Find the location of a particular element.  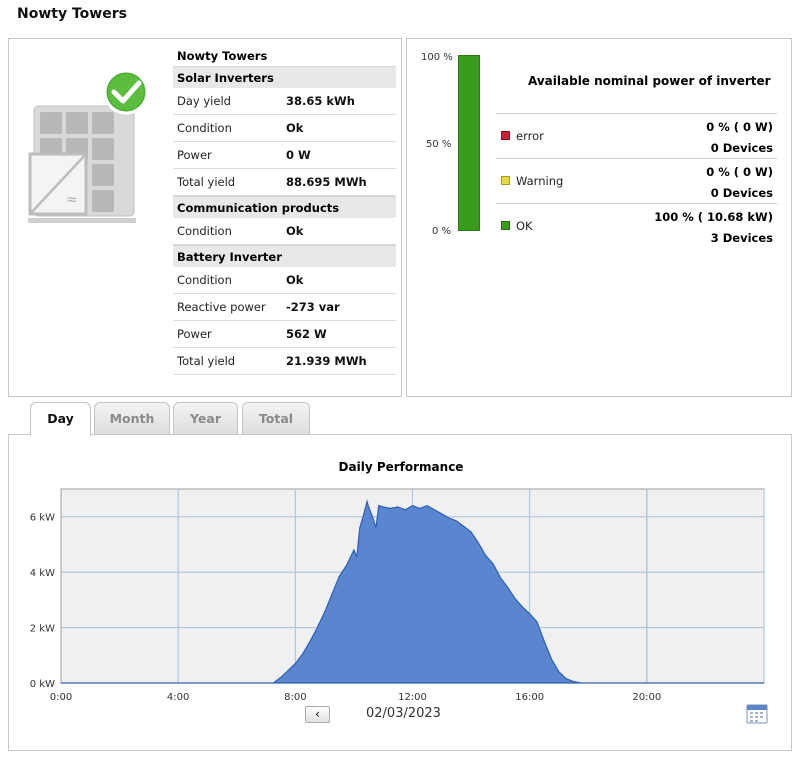

row-value: 0 W is located at coordinates (298, 155).